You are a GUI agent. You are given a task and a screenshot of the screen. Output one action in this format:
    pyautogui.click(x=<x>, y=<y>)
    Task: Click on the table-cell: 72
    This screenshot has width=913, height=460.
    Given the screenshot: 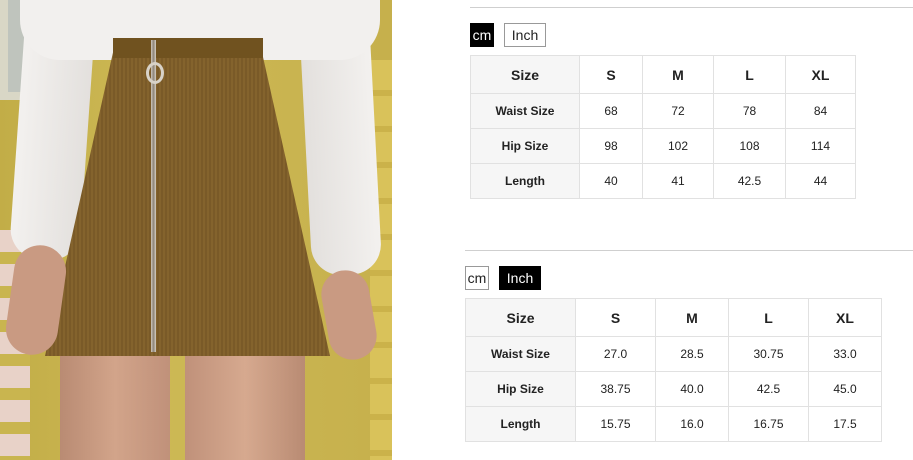 What is the action you would take?
    pyautogui.click(x=678, y=111)
    